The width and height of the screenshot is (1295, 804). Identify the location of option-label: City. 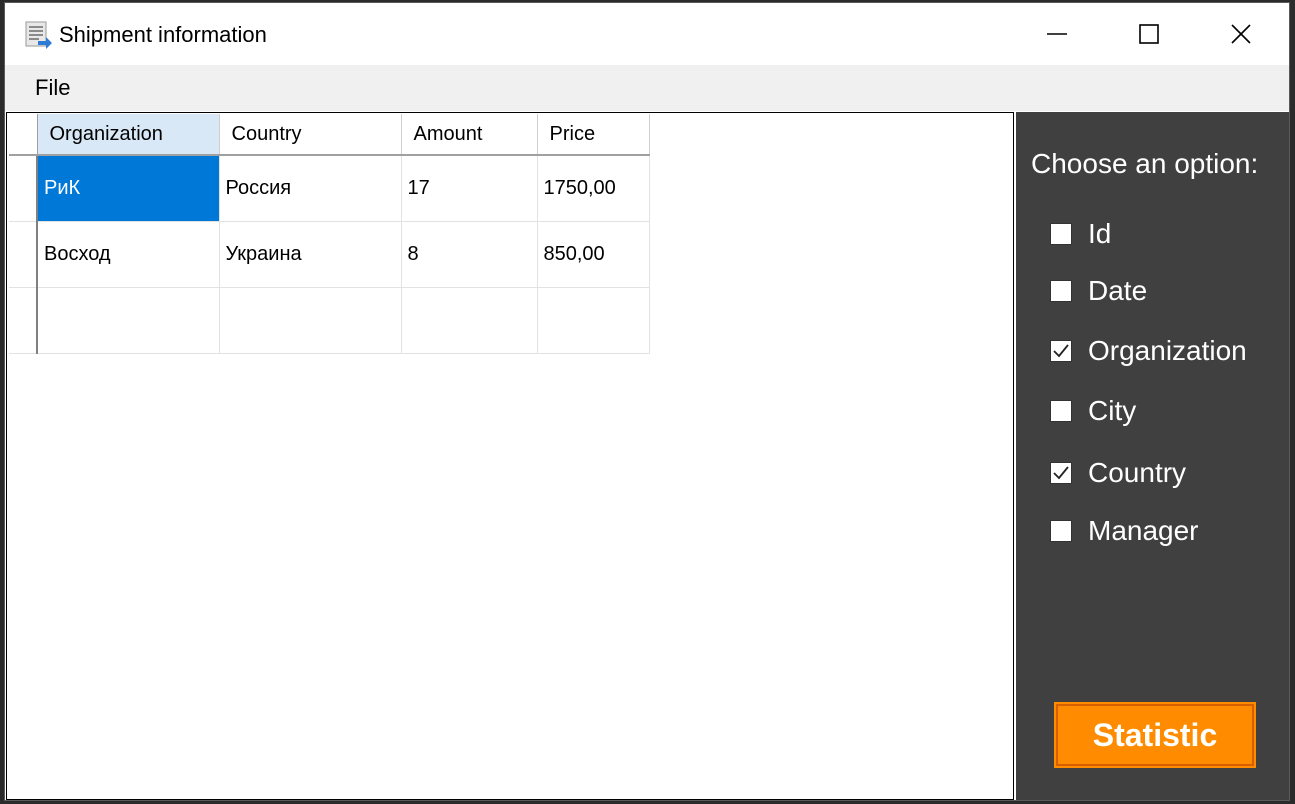
(1112, 410).